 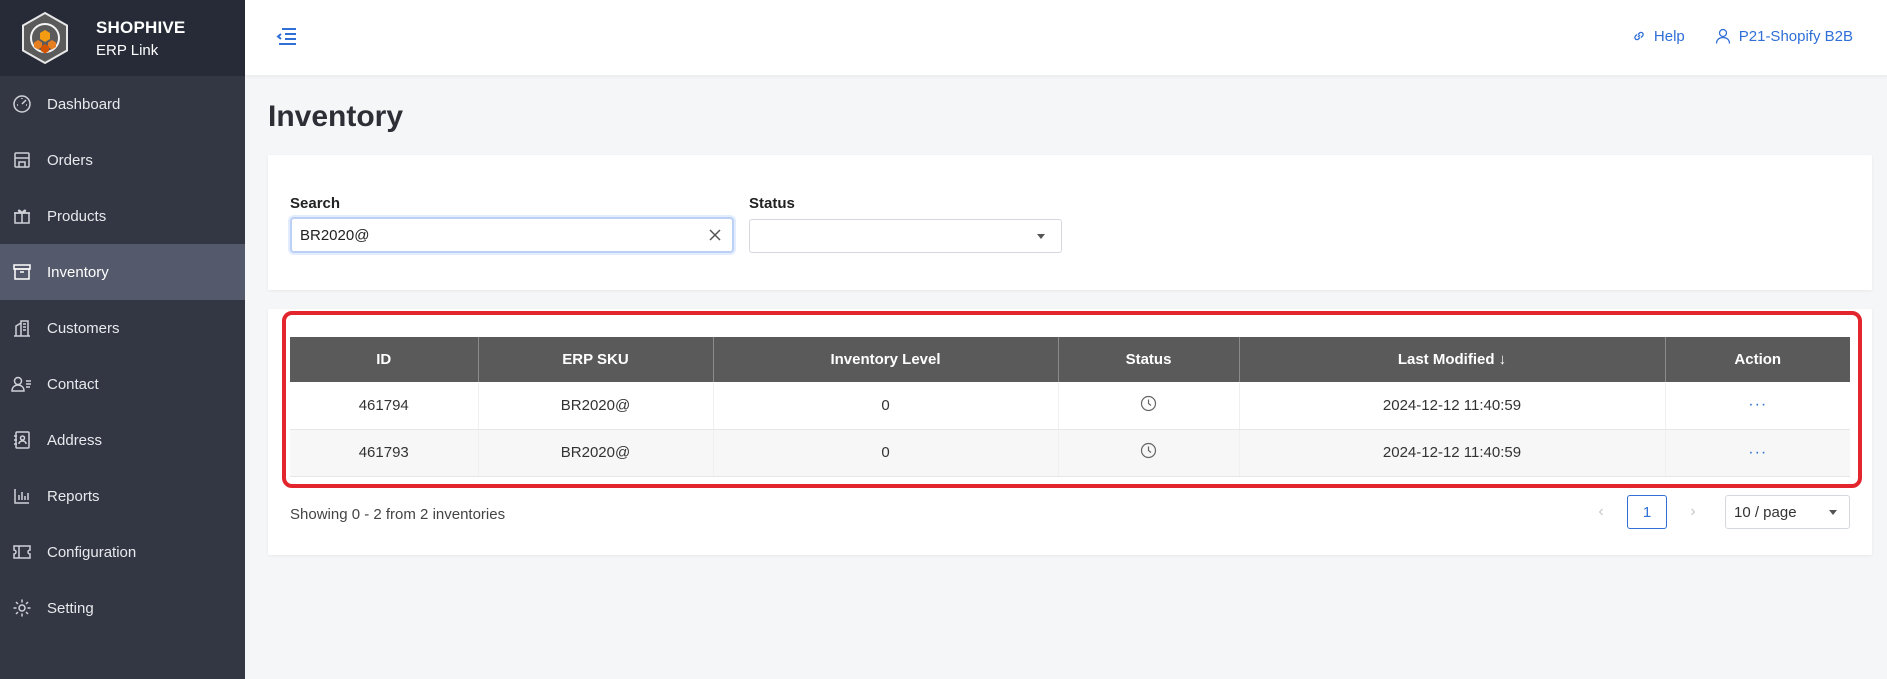 What do you see at coordinates (384, 359) in the screenshot?
I see `col-id: ID` at bounding box center [384, 359].